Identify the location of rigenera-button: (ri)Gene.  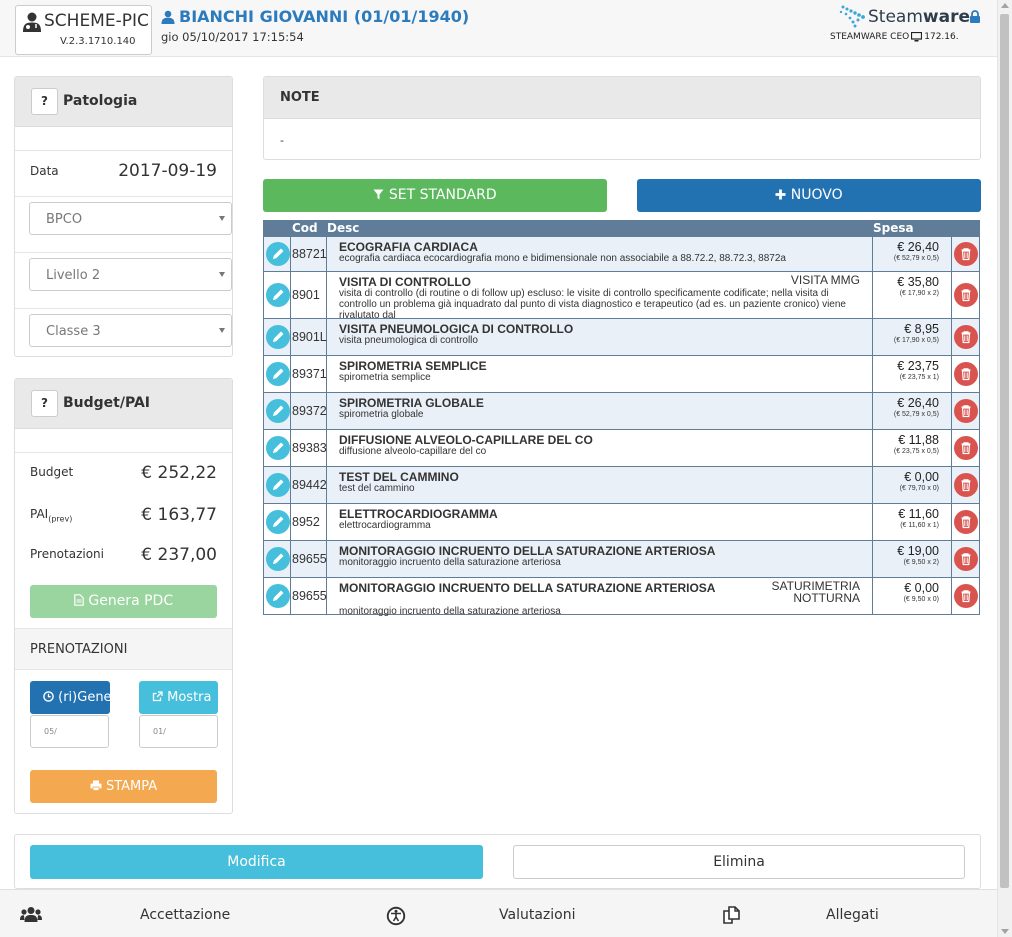
(70, 697).